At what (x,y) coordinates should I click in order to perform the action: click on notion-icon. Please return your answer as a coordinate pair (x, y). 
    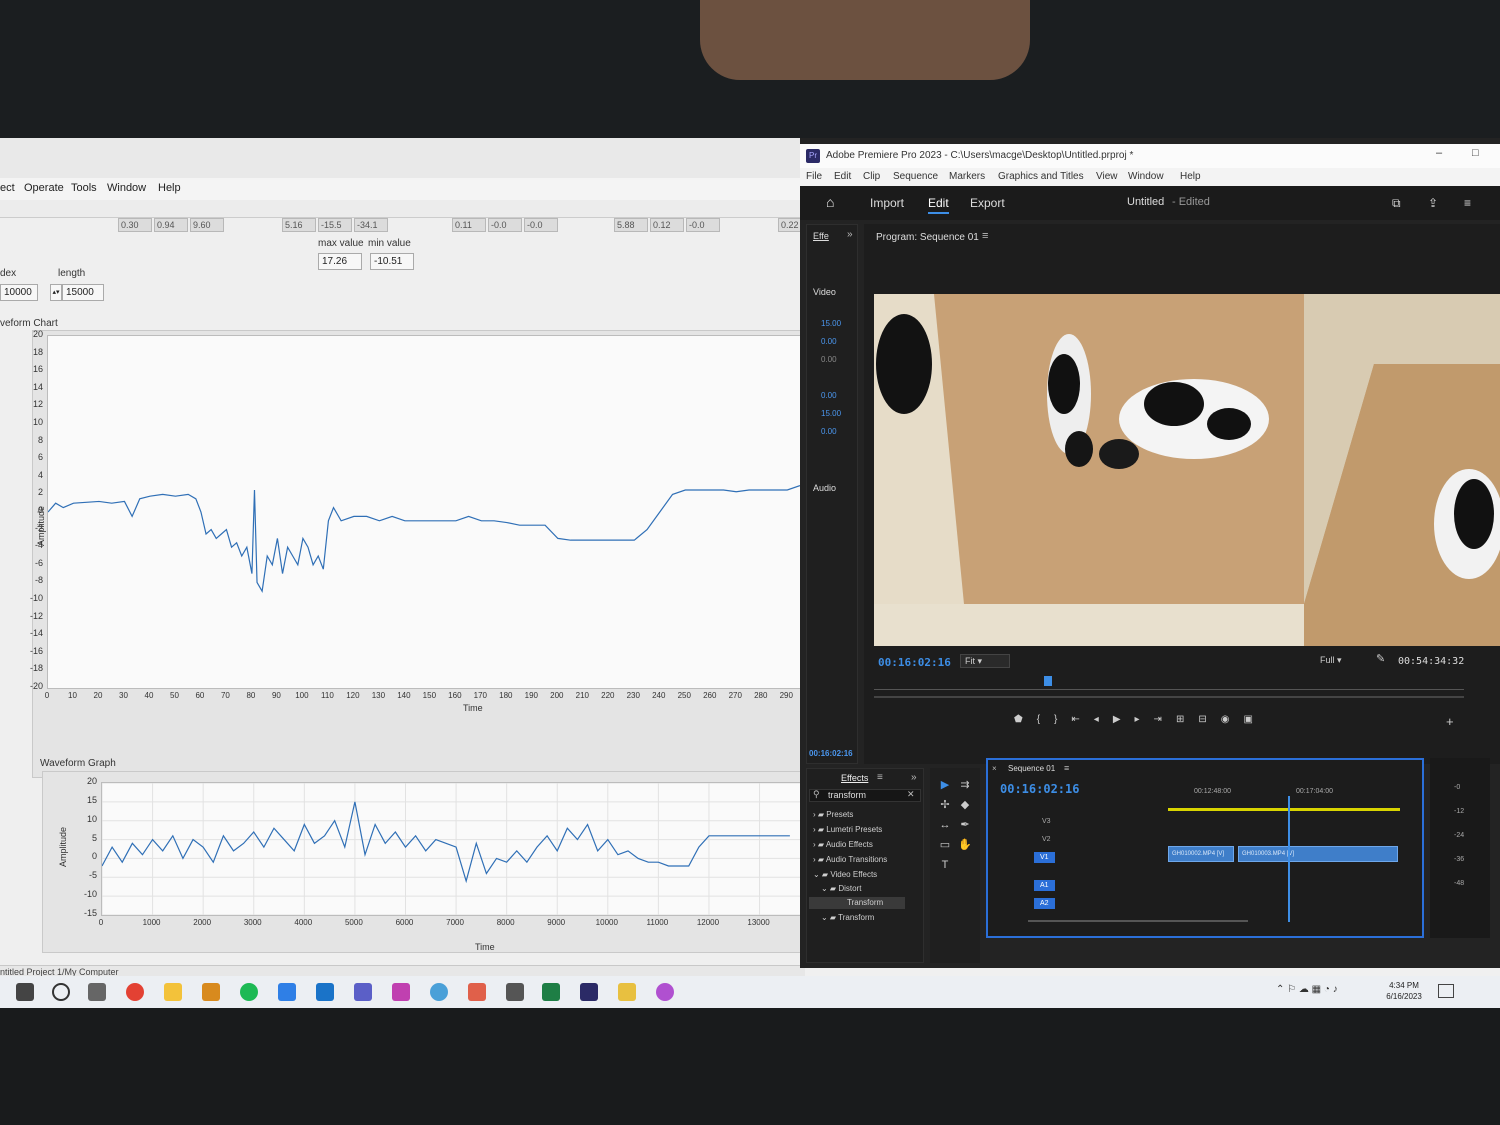
    Looking at the image, I should click on (515, 992).